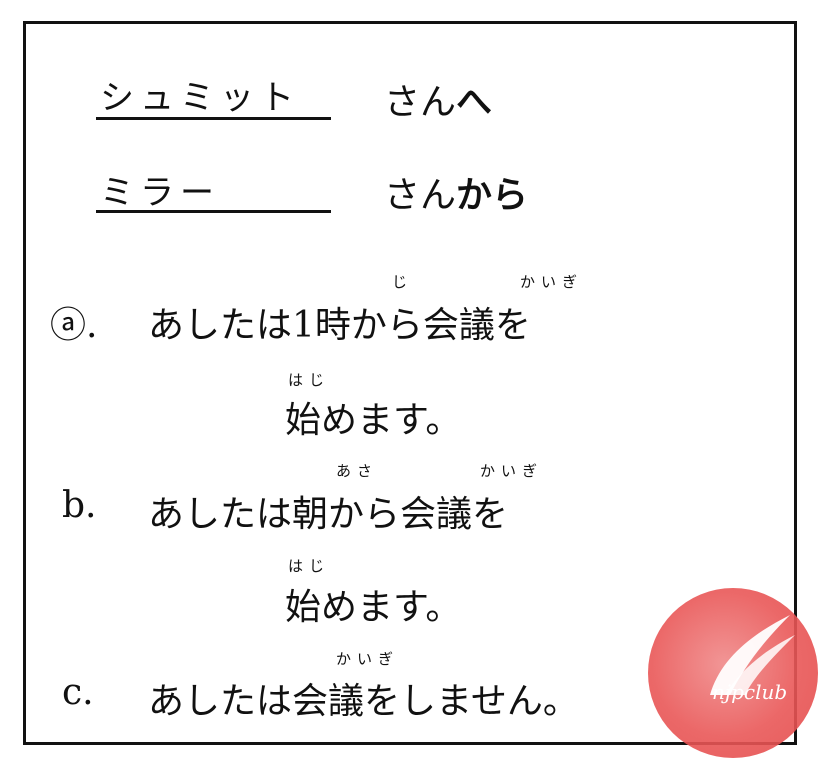 The height and width of the screenshot is (769, 825). What do you see at coordinates (368, 659) in the screenshot?
I see `ruby-kaigi-c: かいぎ` at bounding box center [368, 659].